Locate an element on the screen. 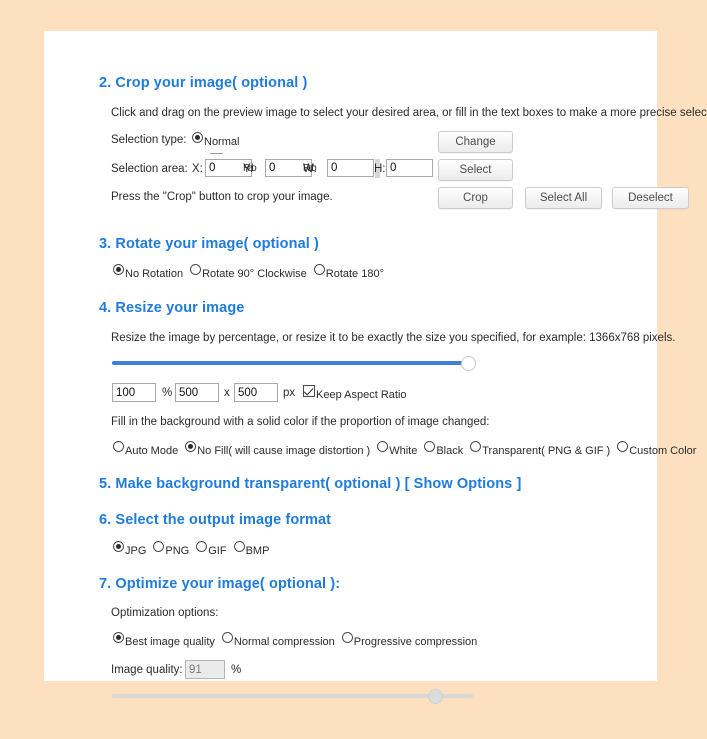  px-unit-label: px is located at coordinates (289, 393).